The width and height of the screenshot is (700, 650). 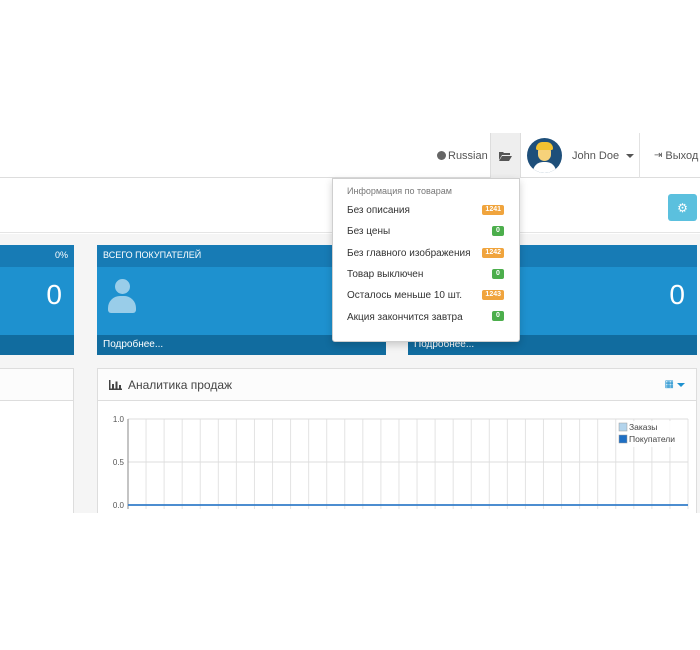 What do you see at coordinates (115, 384) in the screenshot?
I see `bar-chart-icon` at bounding box center [115, 384].